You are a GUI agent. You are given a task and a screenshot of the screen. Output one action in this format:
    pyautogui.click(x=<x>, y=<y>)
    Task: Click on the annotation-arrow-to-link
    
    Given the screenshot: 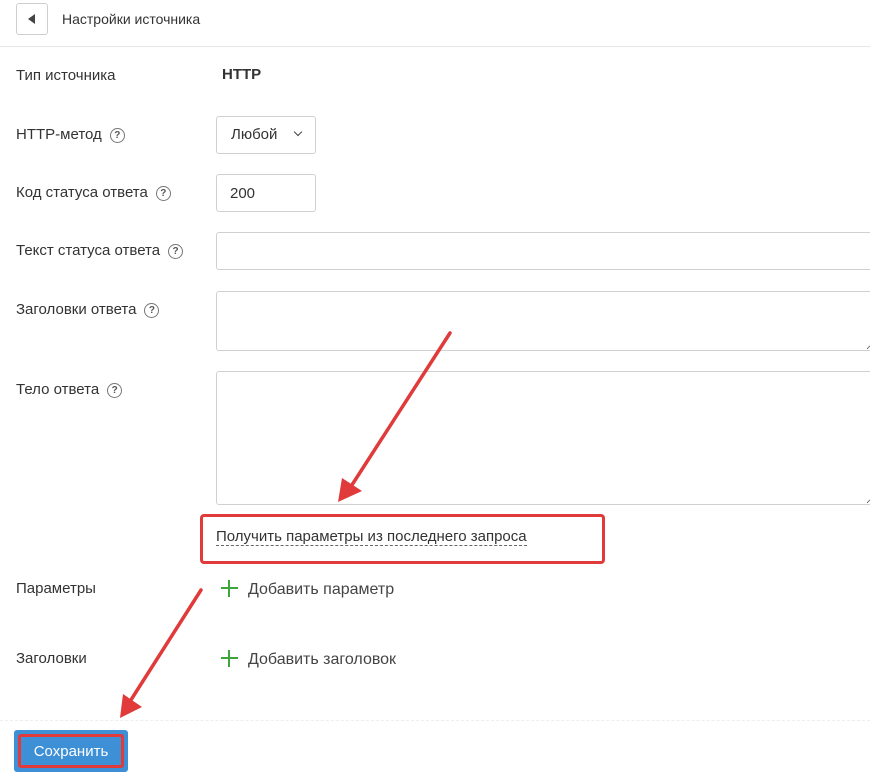 What is the action you would take?
    pyautogui.click(x=395, y=416)
    